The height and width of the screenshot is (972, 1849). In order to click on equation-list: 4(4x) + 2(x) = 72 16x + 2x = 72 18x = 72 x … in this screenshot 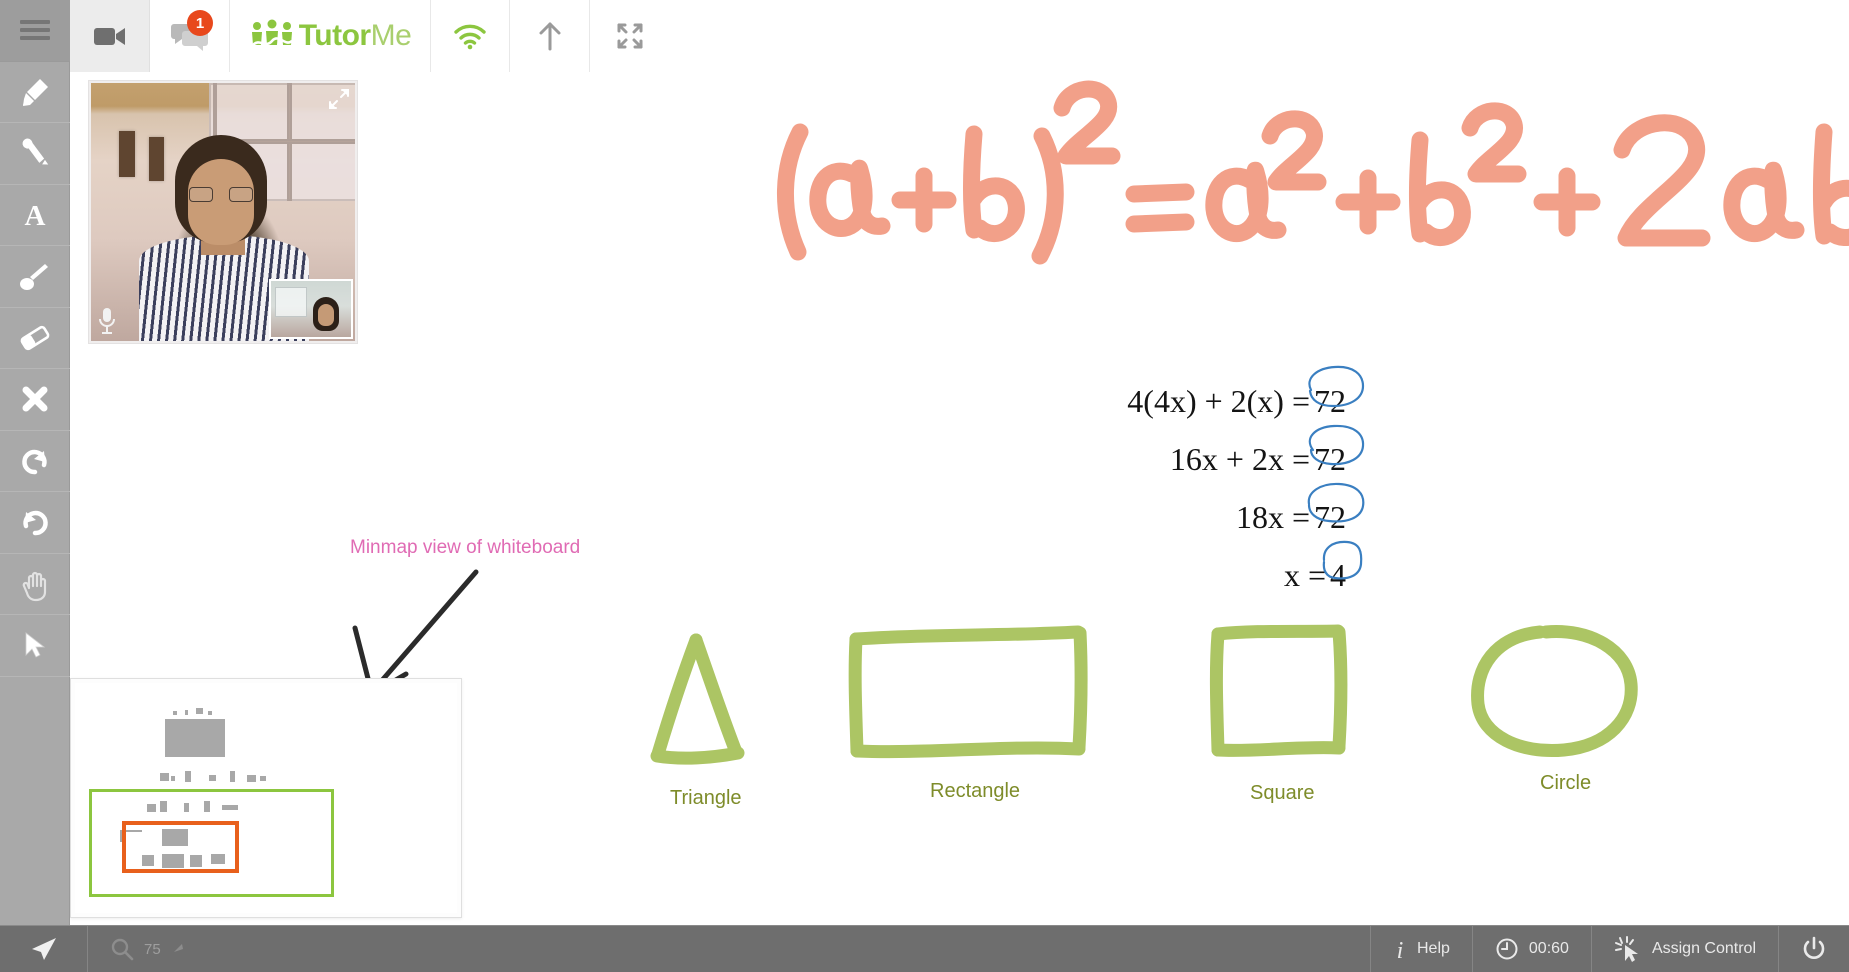, I will do `click(1182, 484)`.